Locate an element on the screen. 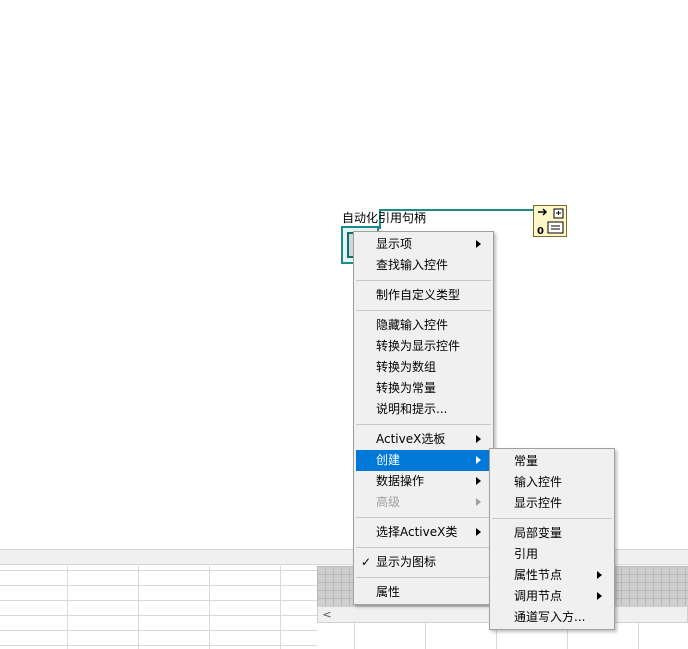 This screenshot has width=688, height=649. submenu-item-property-node: 属性节点 is located at coordinates (552, 575).